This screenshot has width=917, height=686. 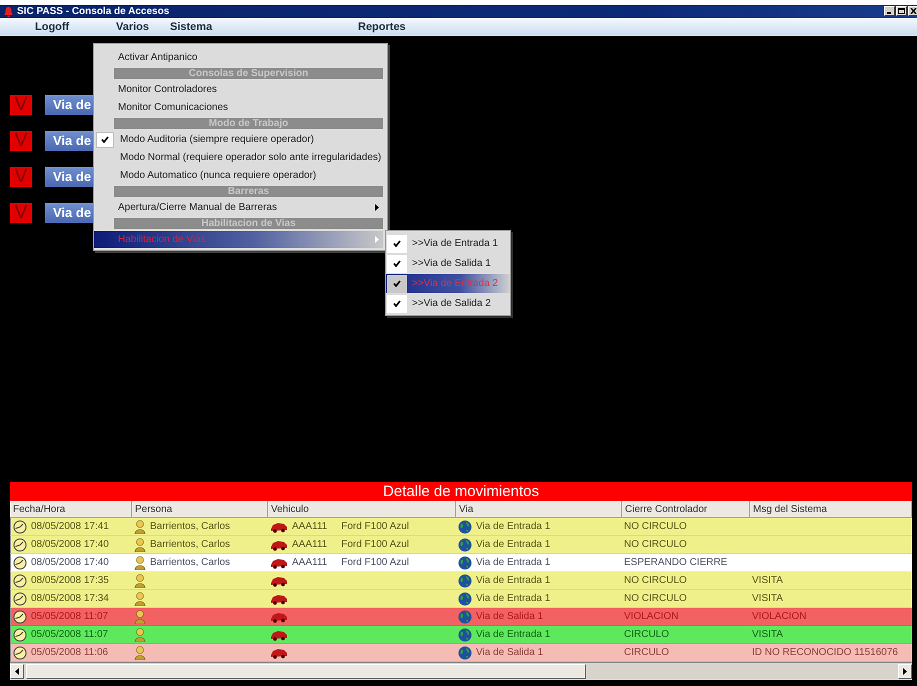 What do you see at coordinates (306, 671) in the screenshot?
I see `scrollbar-thumb` at bounding box center [306, 671].